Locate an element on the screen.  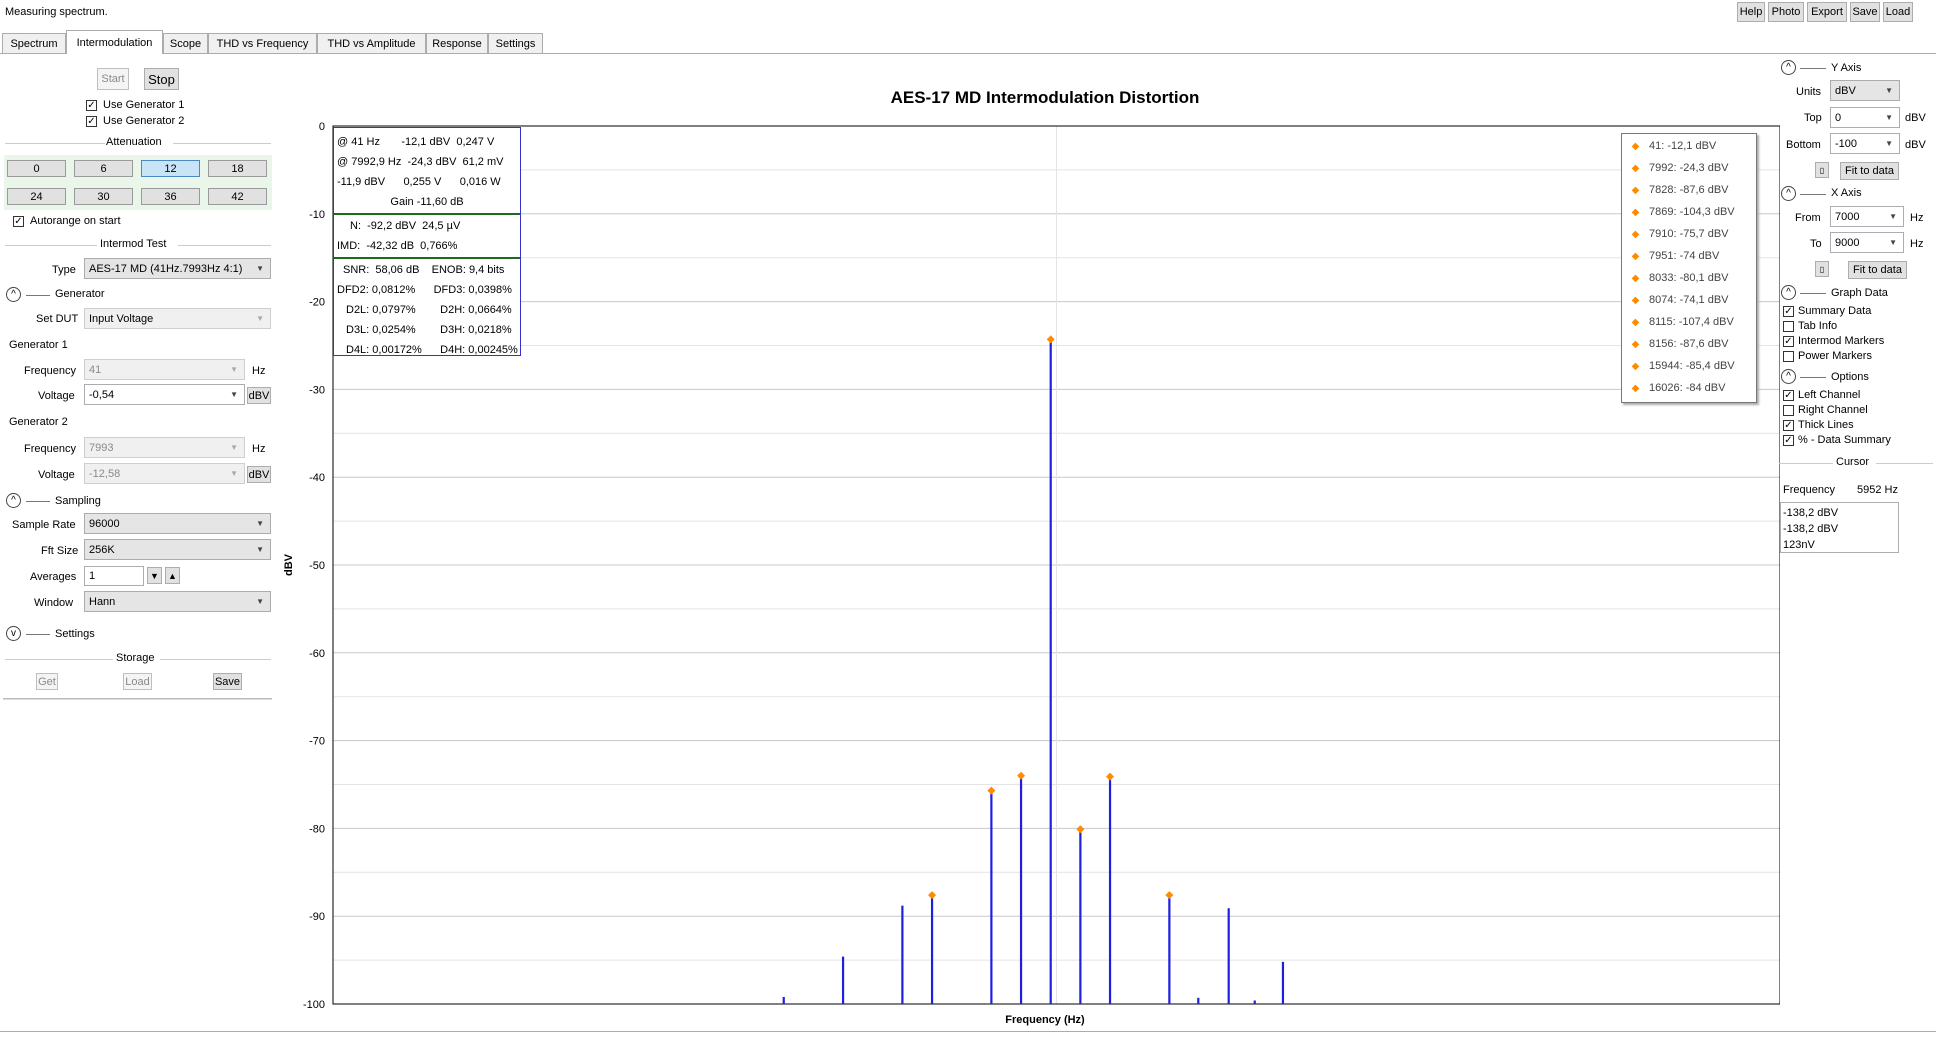
tab-thd-vs-amplitude: THD vs Amplitude is located at coordinates (371, 43).